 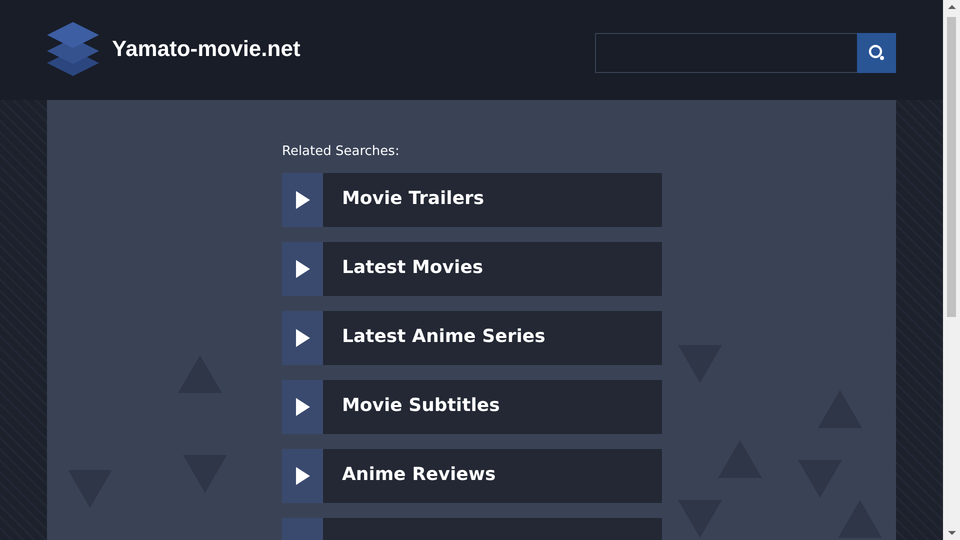 I want to click on search-field, so click(x=726, y=53).